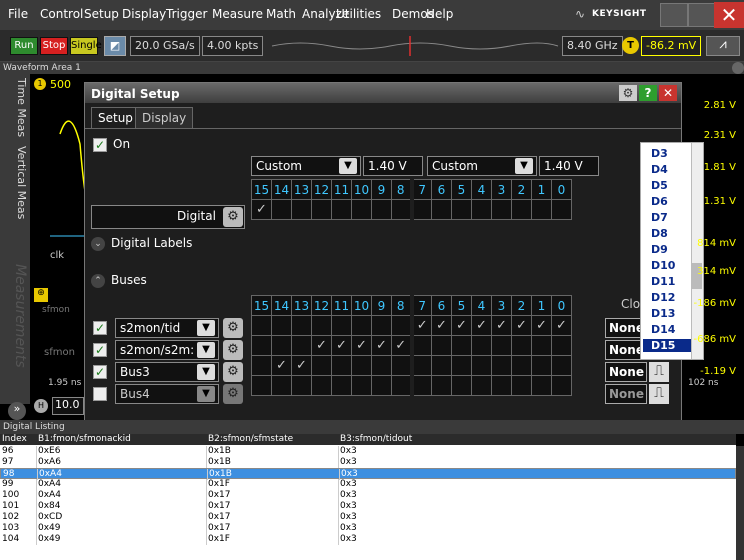 Image resolution: width=744 pixels, height=560 pixels. I want to click on expand-digital-labels-icon: ⌄, so click(98, 244).